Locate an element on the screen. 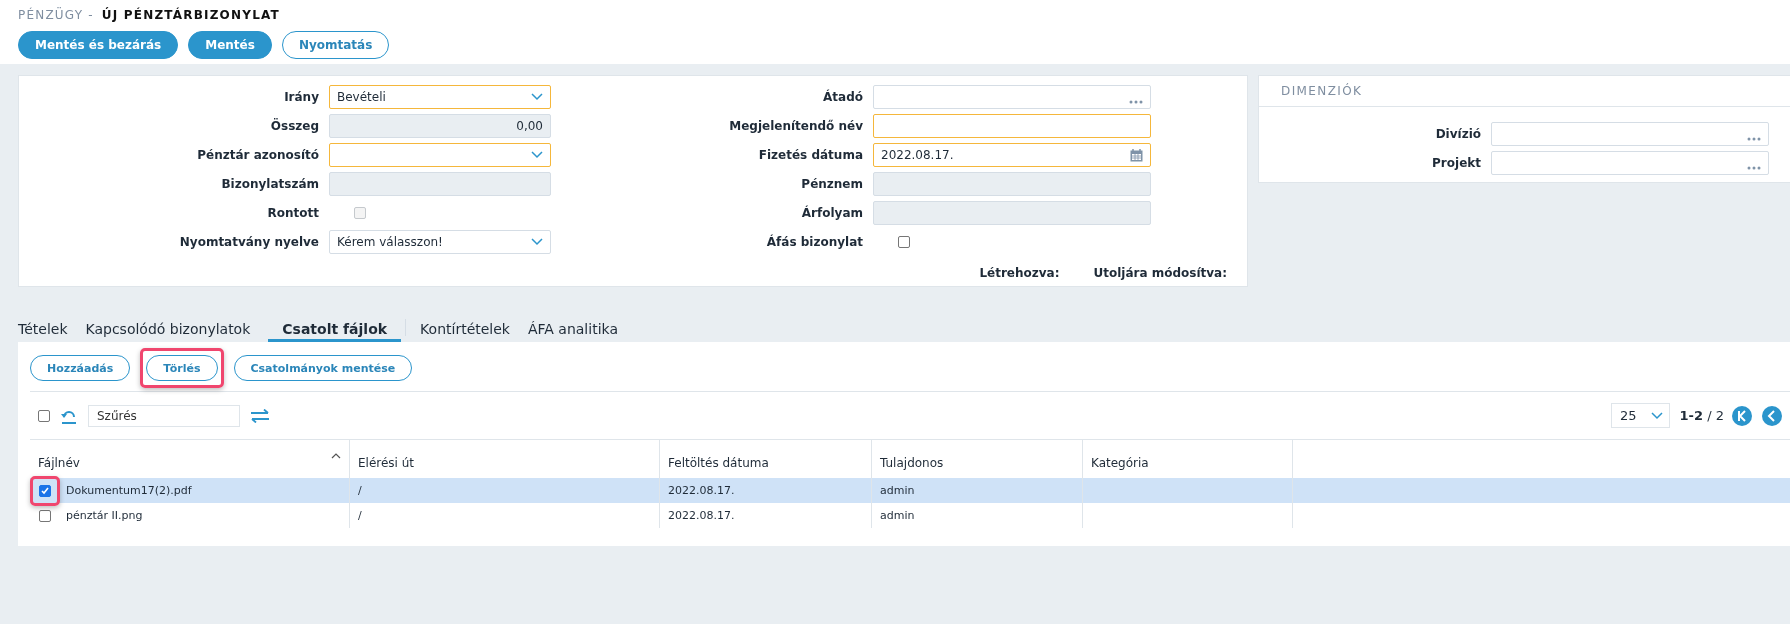  tab: Tételek is located at coordinates (50, 330).